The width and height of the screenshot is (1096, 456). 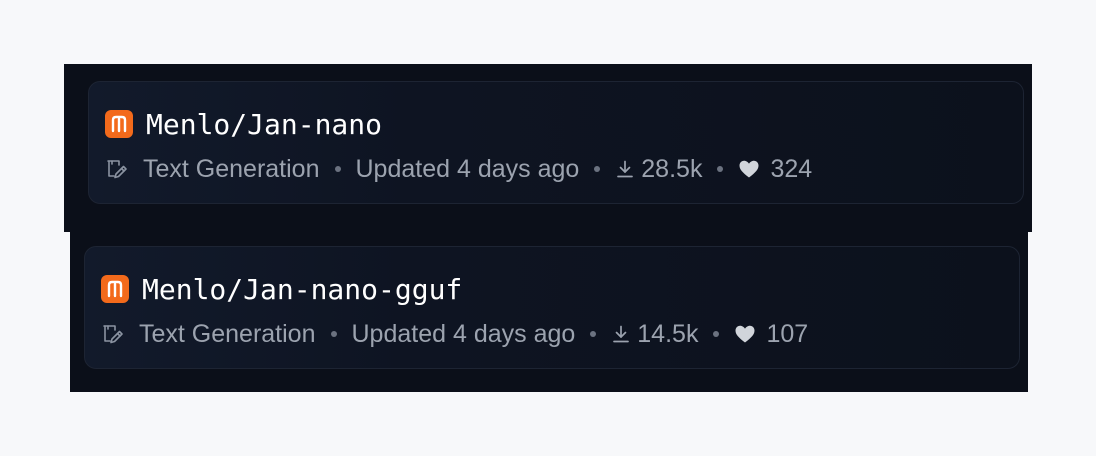 I want to click on downloads-count: 14.5k, so click(x=668, y=333).